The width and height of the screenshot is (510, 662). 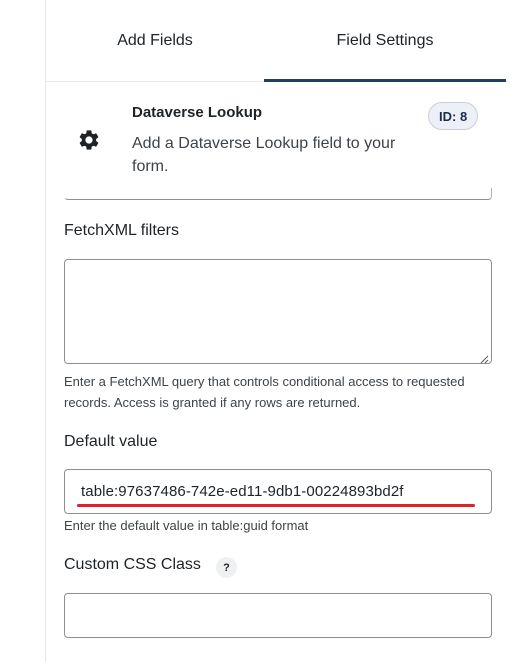 I want to click on fetchxml-textarea, so click(x=278, y=311).